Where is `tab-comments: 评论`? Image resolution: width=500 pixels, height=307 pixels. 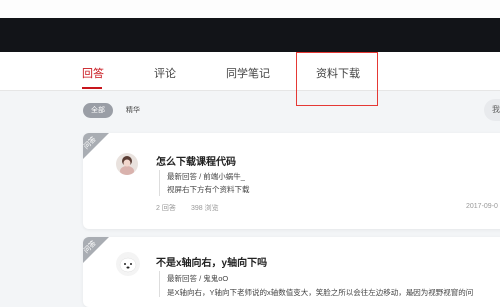
tab-comments: 评论 is located at coordinates (165, 73).